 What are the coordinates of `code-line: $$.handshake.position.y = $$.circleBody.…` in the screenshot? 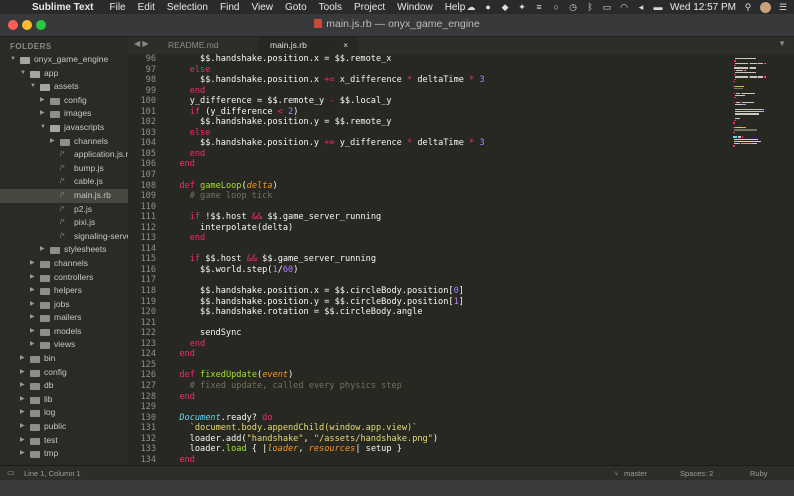 It's located at (327, 302).